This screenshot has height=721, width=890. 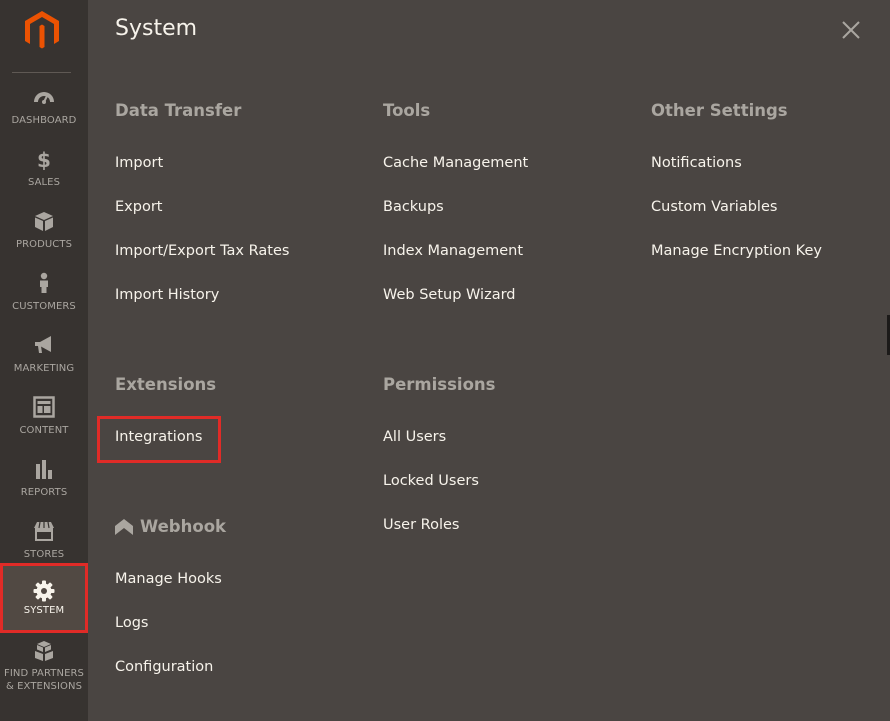 What do you see at coordinates (44, 554) in the screenshot?
I see `sidebar-item-label: STORES` at bounding box center [44, 554].